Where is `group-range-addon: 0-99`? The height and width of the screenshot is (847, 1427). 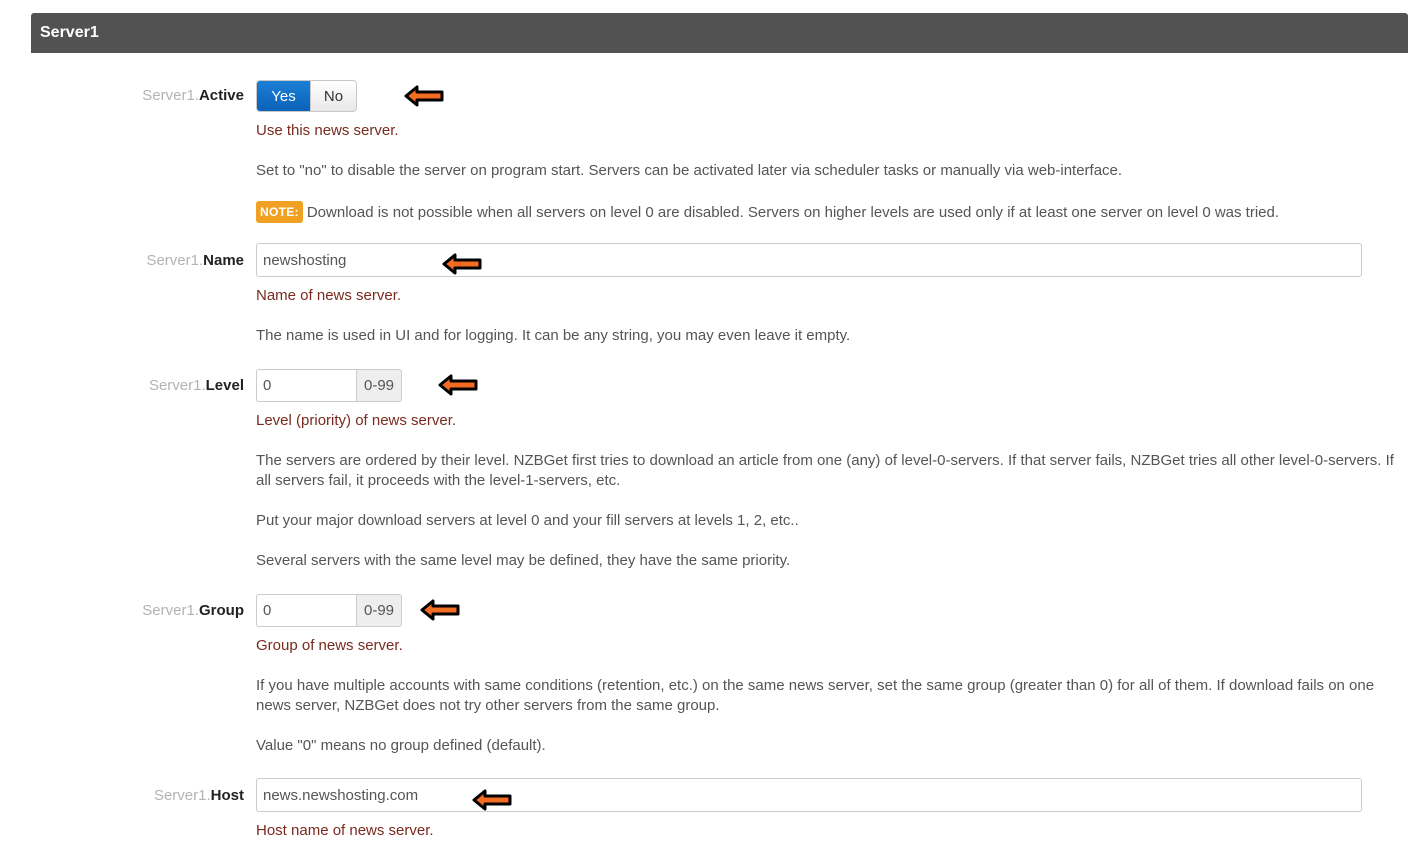 group-range-addon: 0-99 is located at coordinates (379, 610).